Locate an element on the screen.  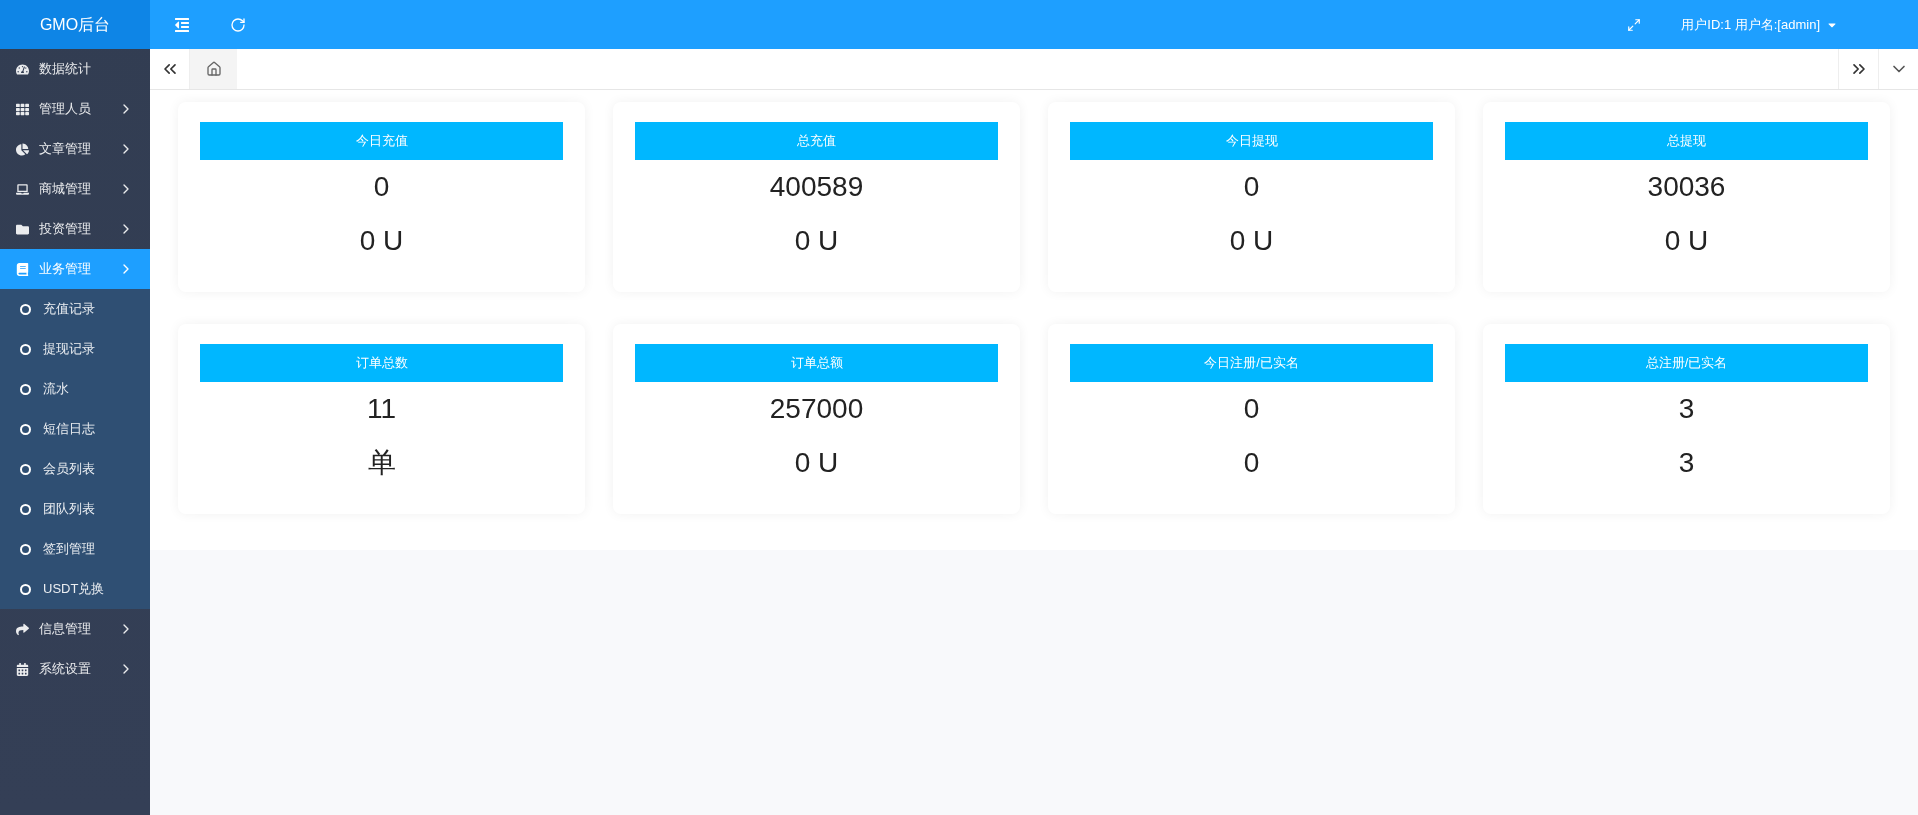
stat-value: 11 is located at coordinates (381, 409).